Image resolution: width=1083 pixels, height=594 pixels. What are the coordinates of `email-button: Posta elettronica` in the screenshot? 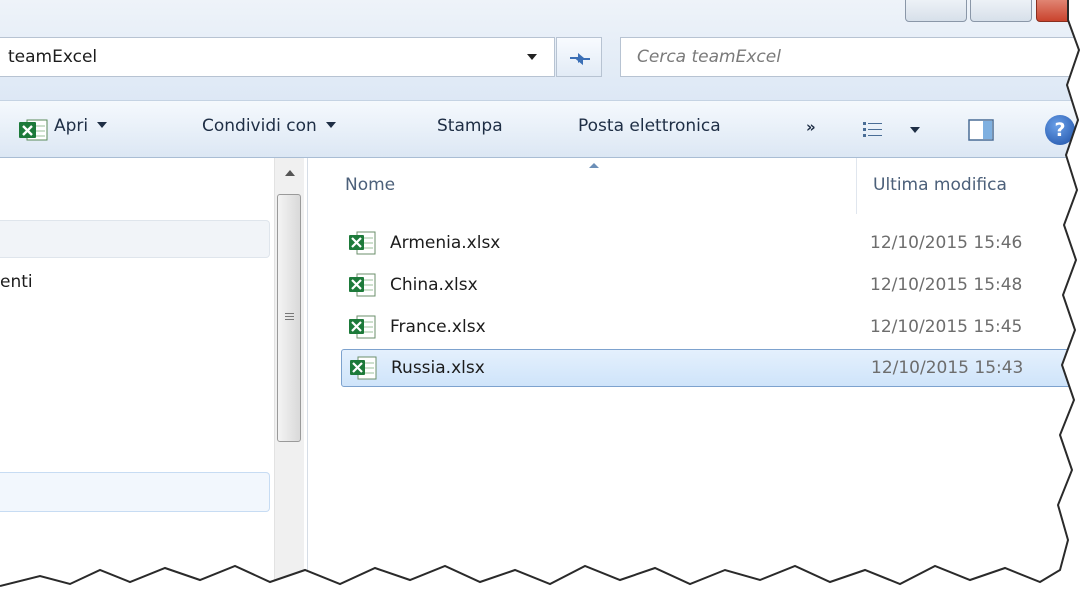 It's located at (649, 126).